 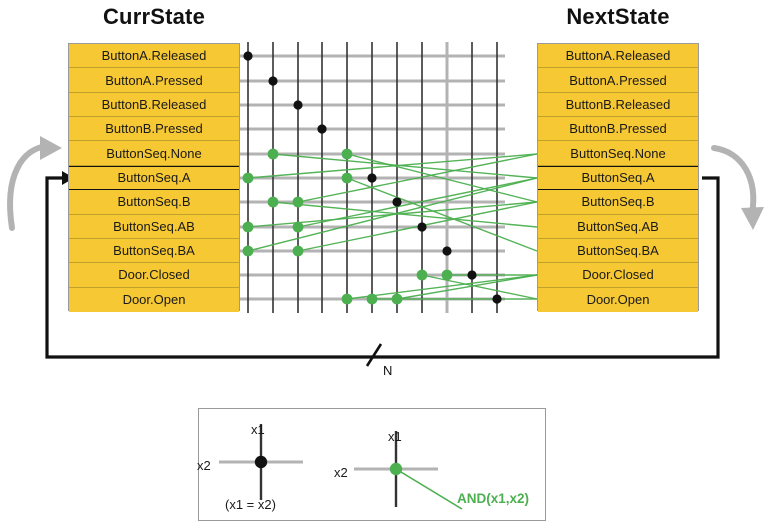 I want to click on curr-state-cell-5: ButtonSeq.A, so click(x=154, y=178).